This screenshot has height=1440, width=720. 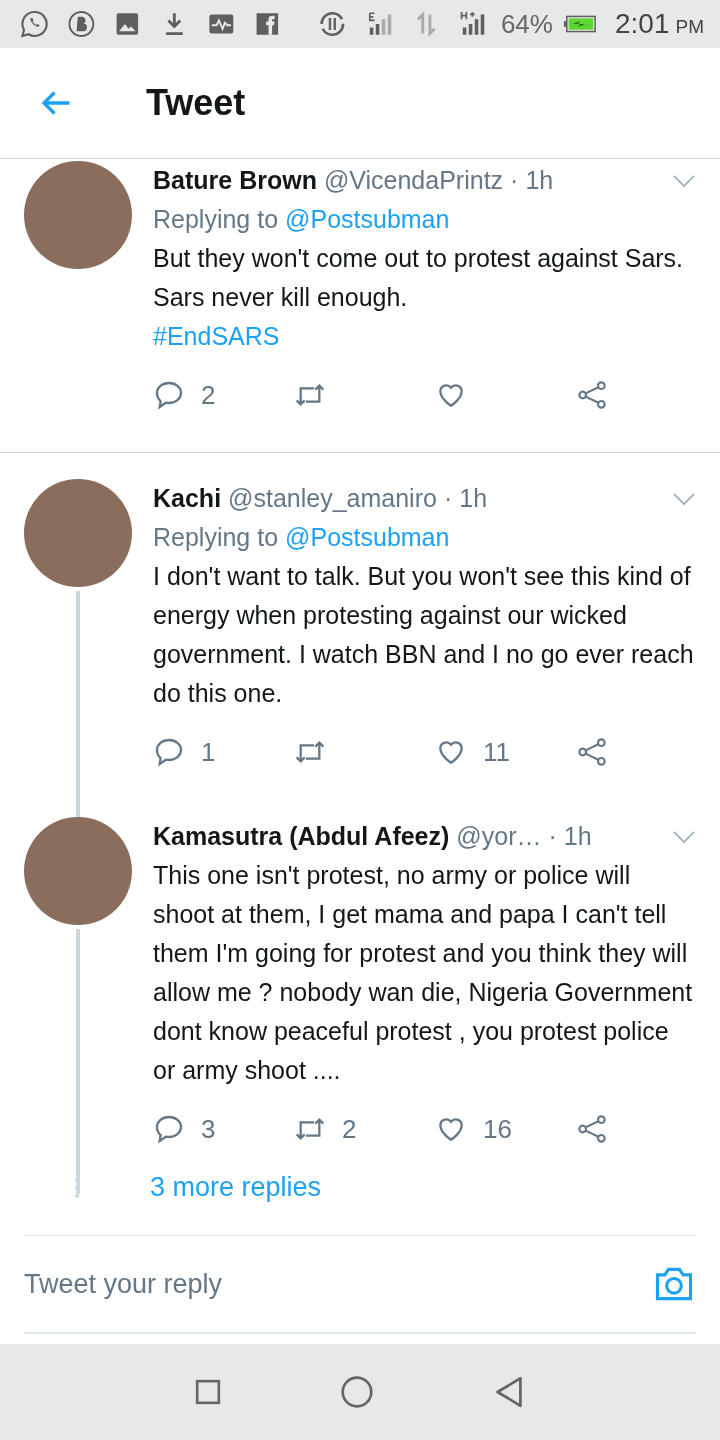 What do you see at coordinates (526, 24) in the screenshot?
I see `battery-percent: 64%` at bounding box center [526, 24].